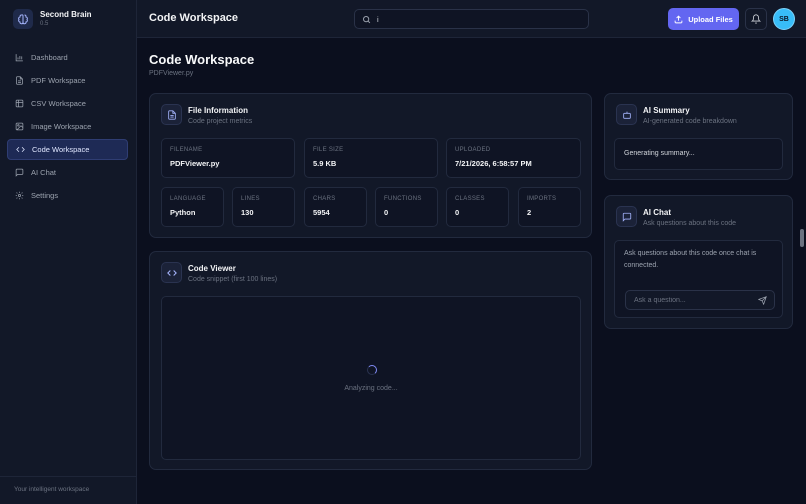  I want to click on table-icon, so click(19, 103).